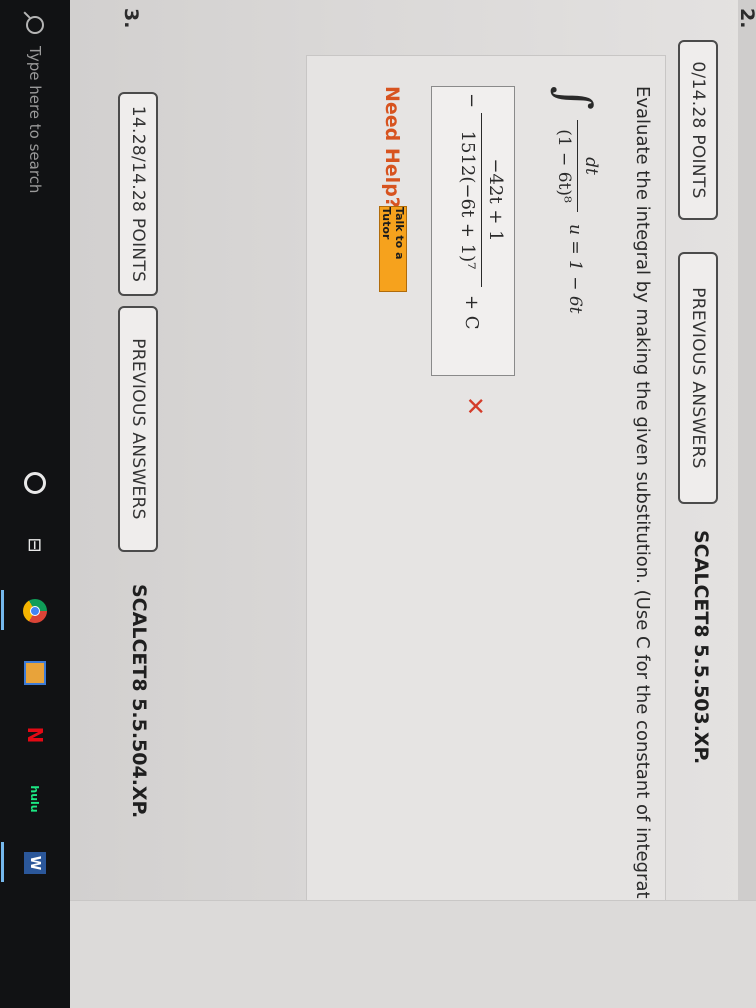  I want to click on store-icon, so click(35, 673).